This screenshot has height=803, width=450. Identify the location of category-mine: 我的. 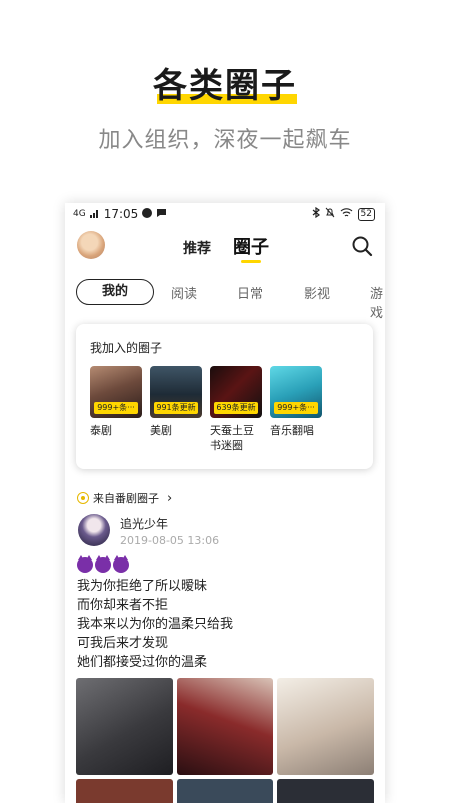
(115, 292).